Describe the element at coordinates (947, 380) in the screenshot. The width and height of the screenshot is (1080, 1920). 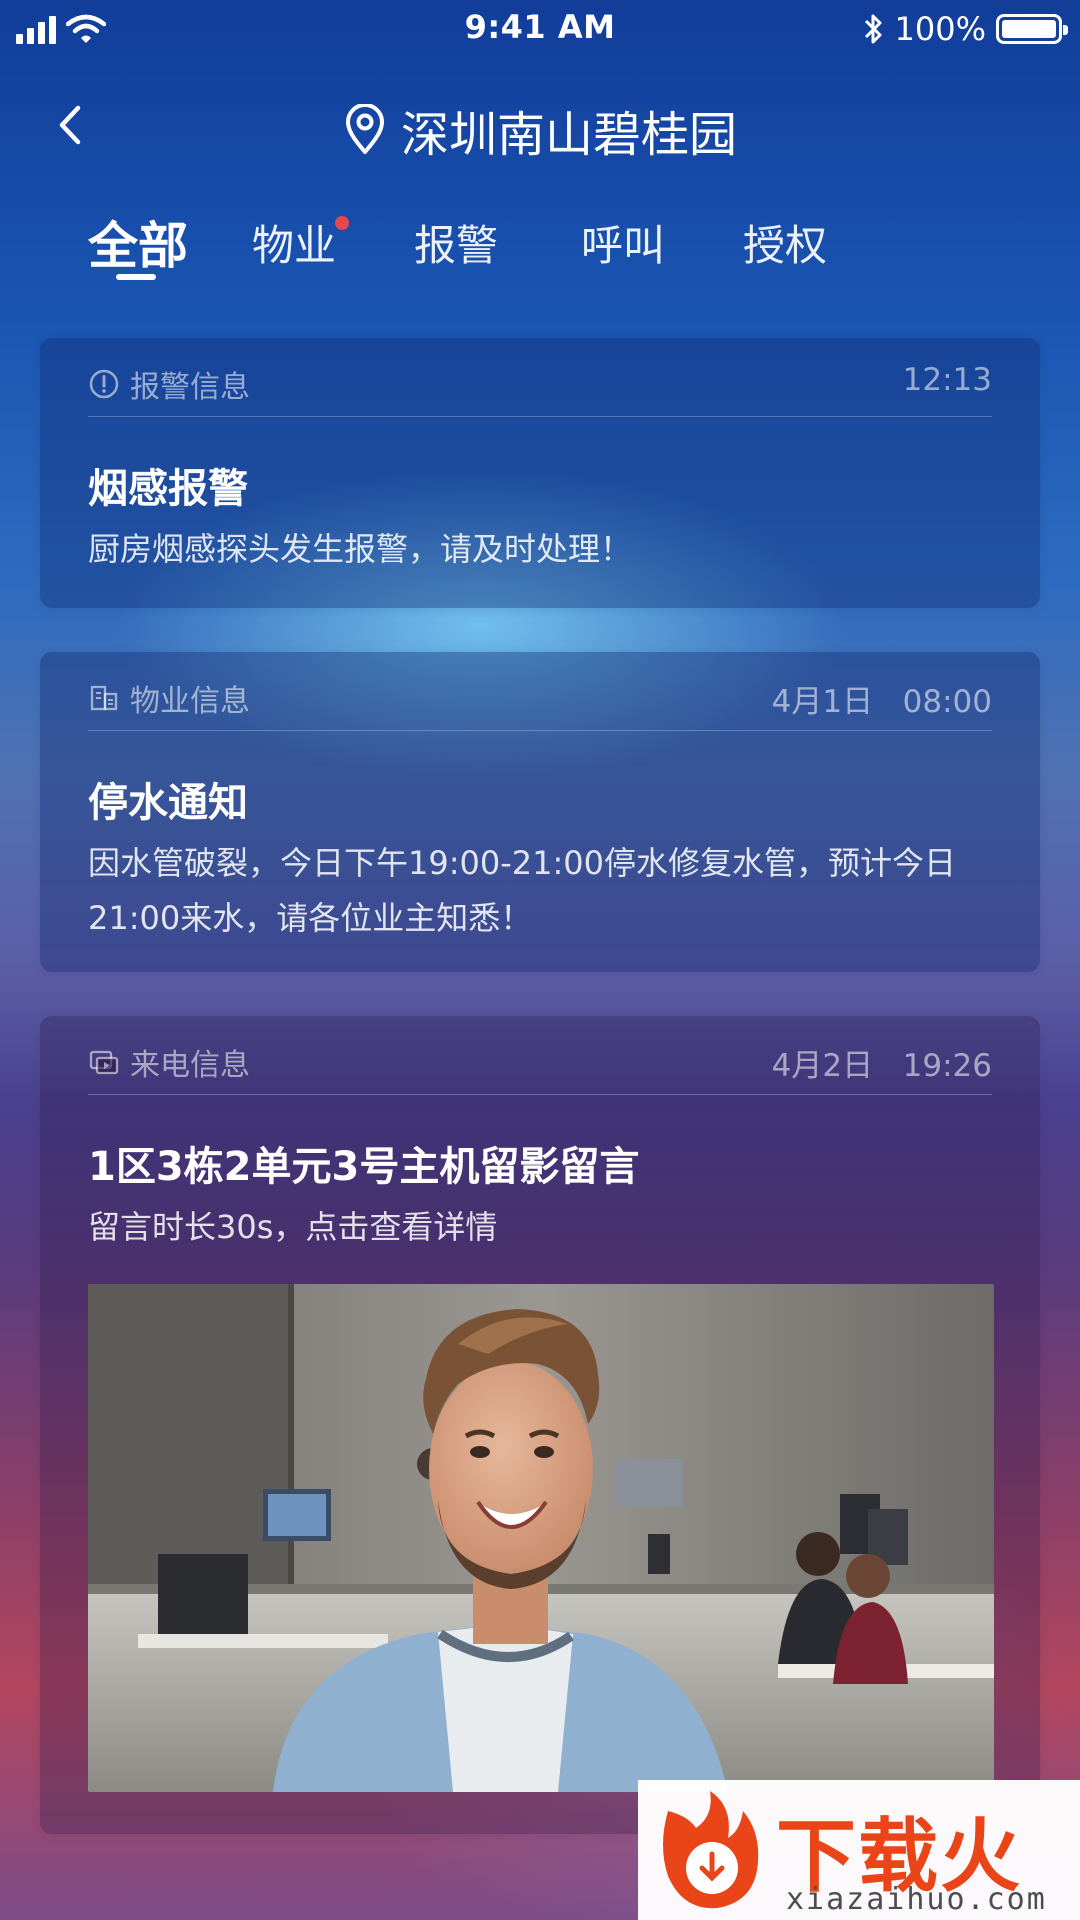
I see `card-time: 12:13` at that location.